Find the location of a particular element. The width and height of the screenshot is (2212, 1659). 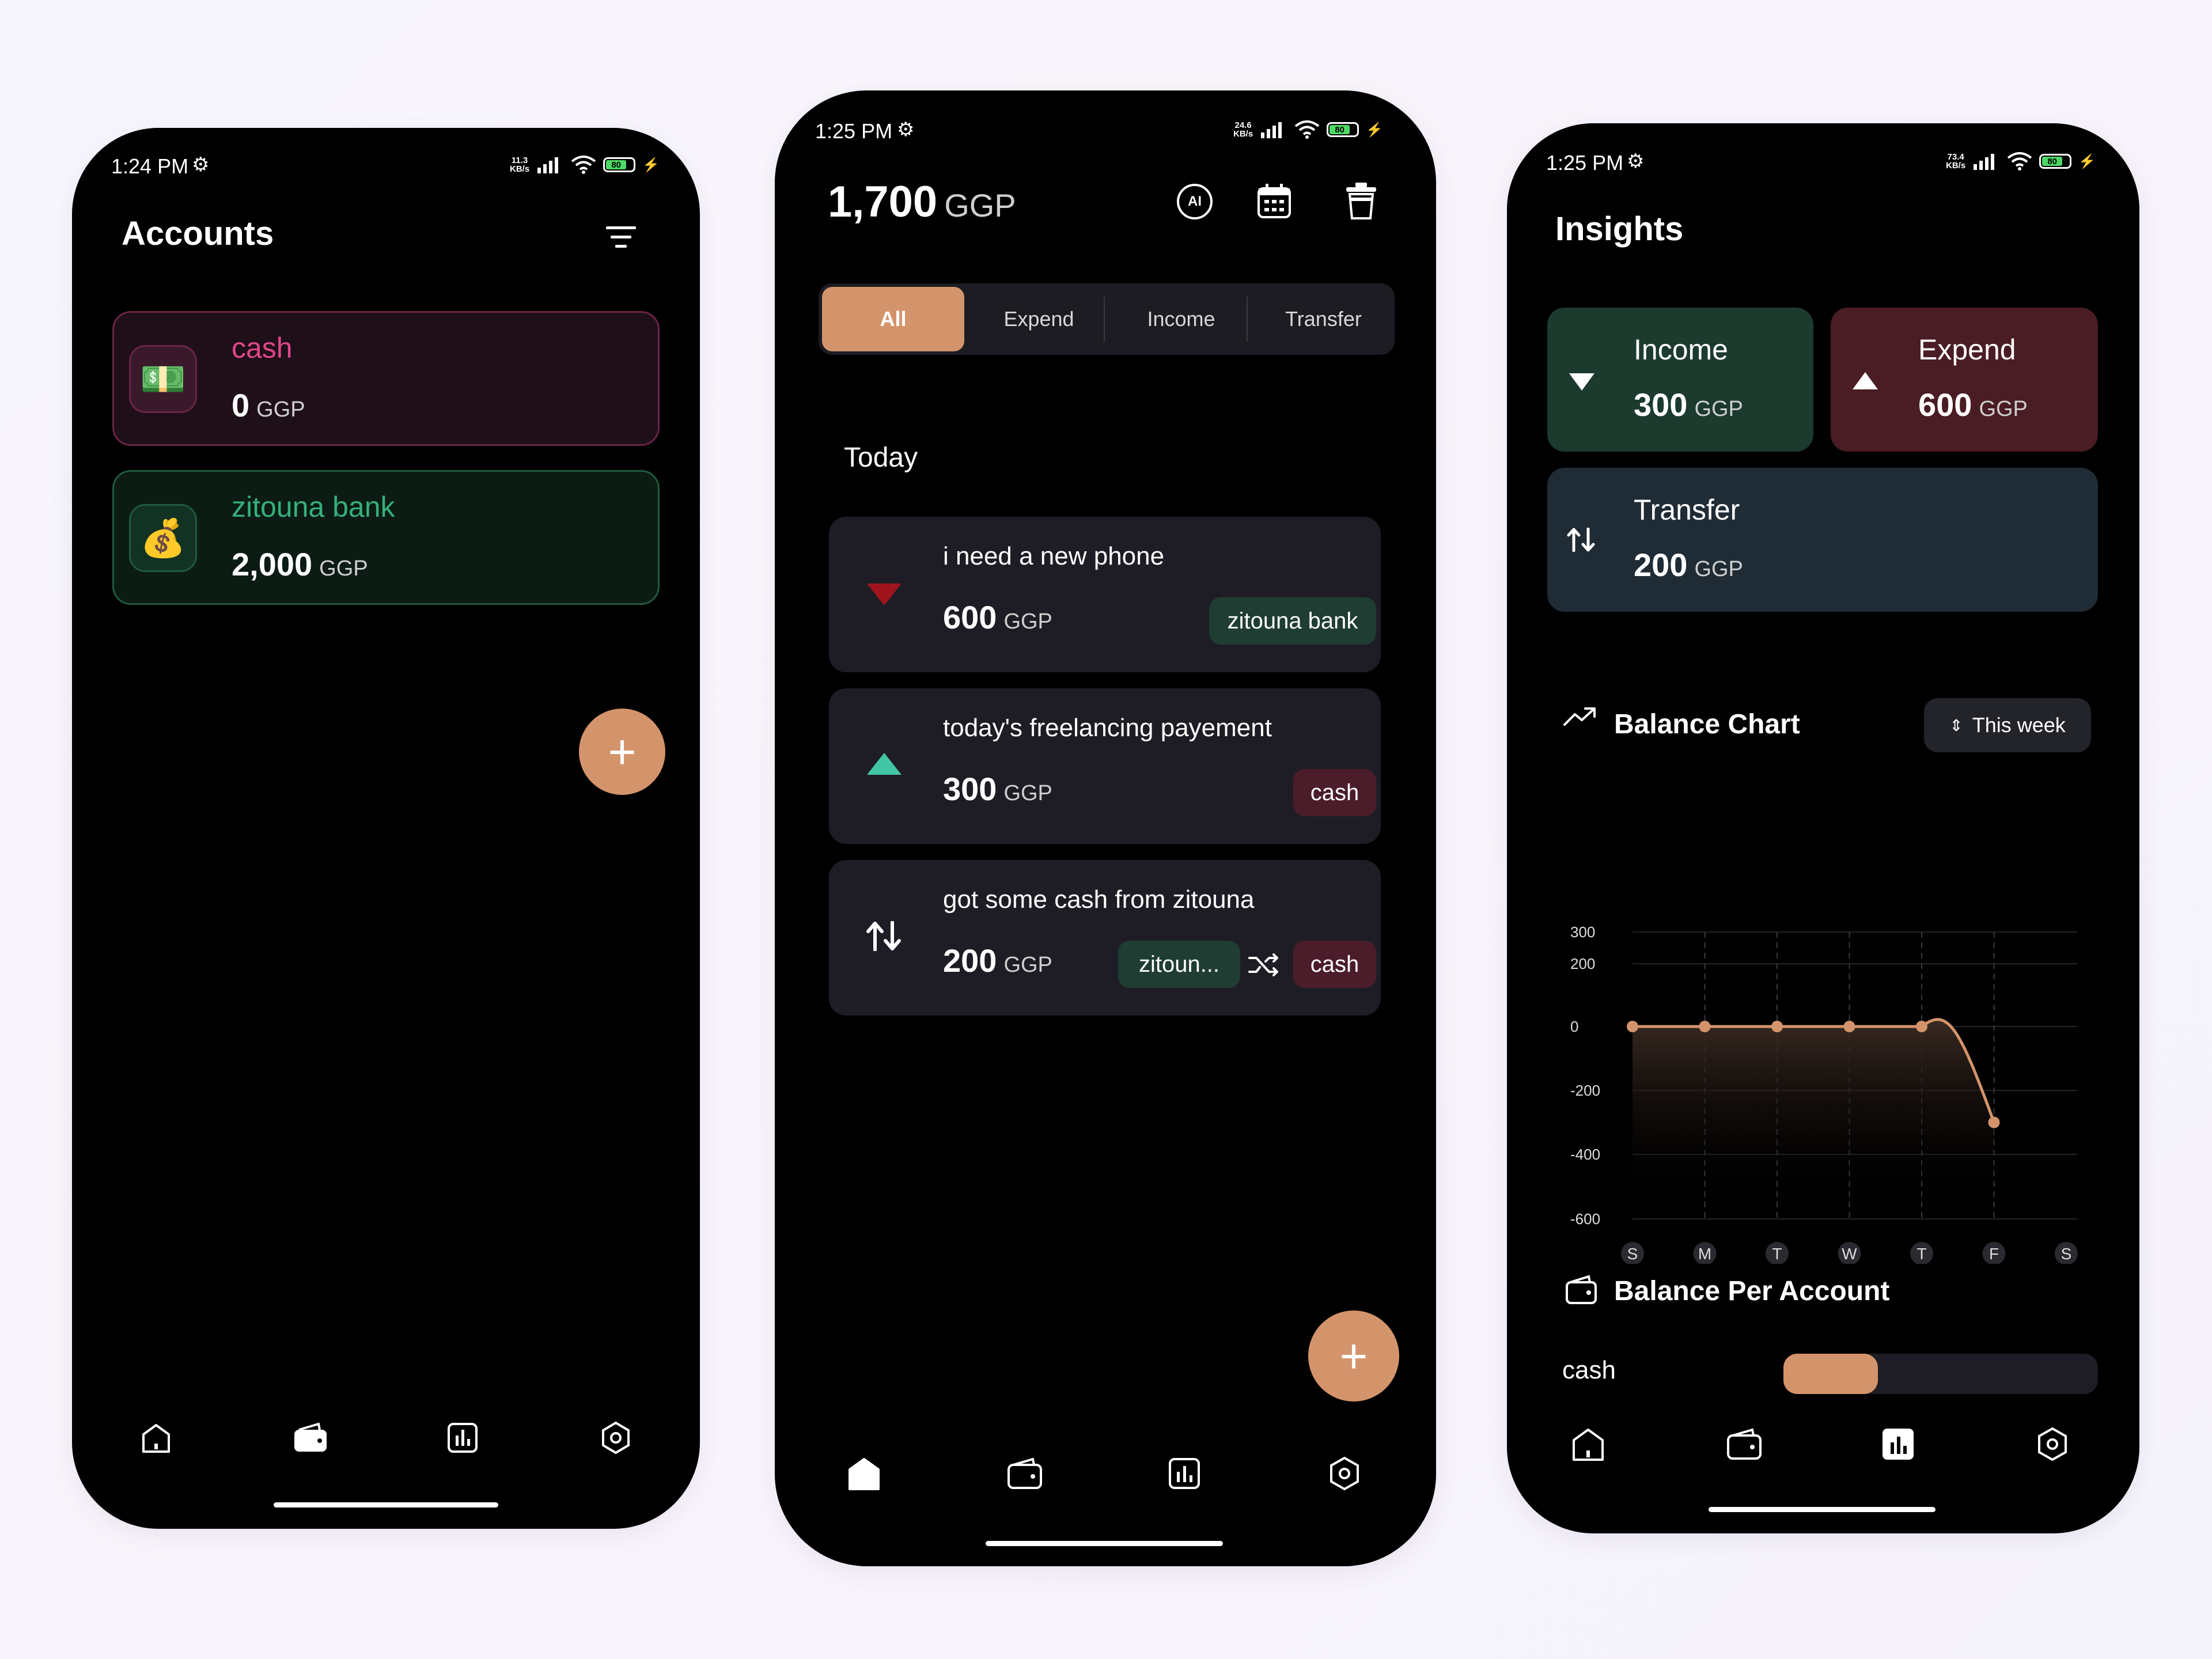

balance-per-account-title: Balance Per Account is located at coordinates (1752, 1291).